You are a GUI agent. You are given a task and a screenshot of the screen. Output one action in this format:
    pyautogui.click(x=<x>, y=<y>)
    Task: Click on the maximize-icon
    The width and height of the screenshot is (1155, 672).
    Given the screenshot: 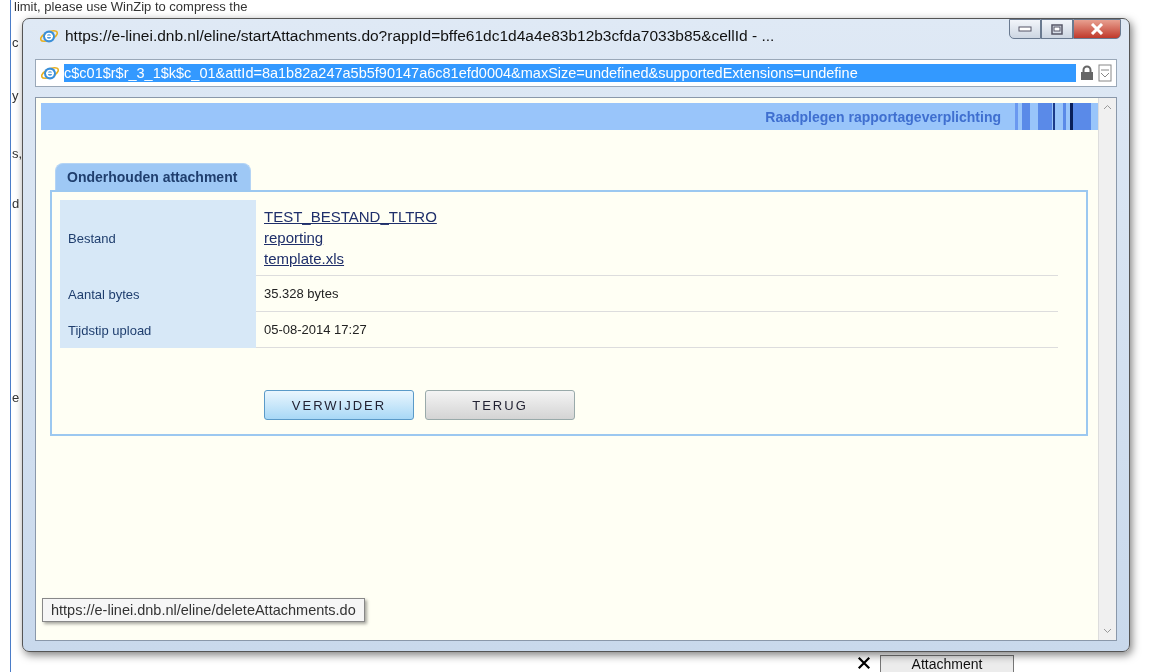 What is the action you would take?
    pyautogui.click(x=1057, y=29)
    